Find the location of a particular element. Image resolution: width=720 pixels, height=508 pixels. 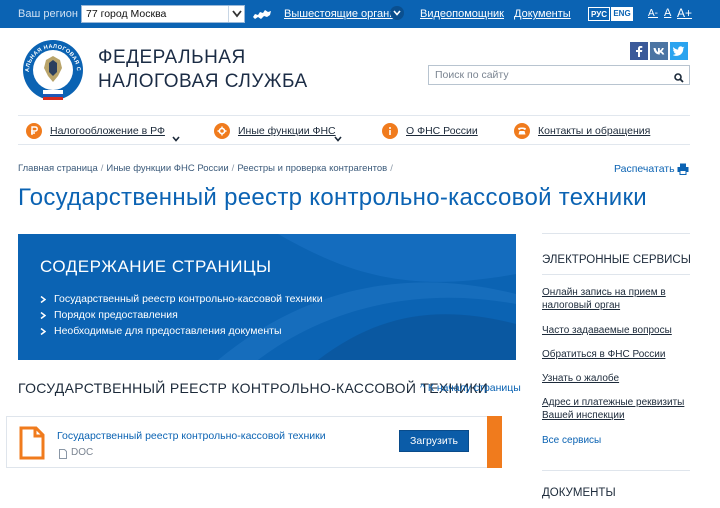

font-normal-button: A is located at coordinates (667, 13).